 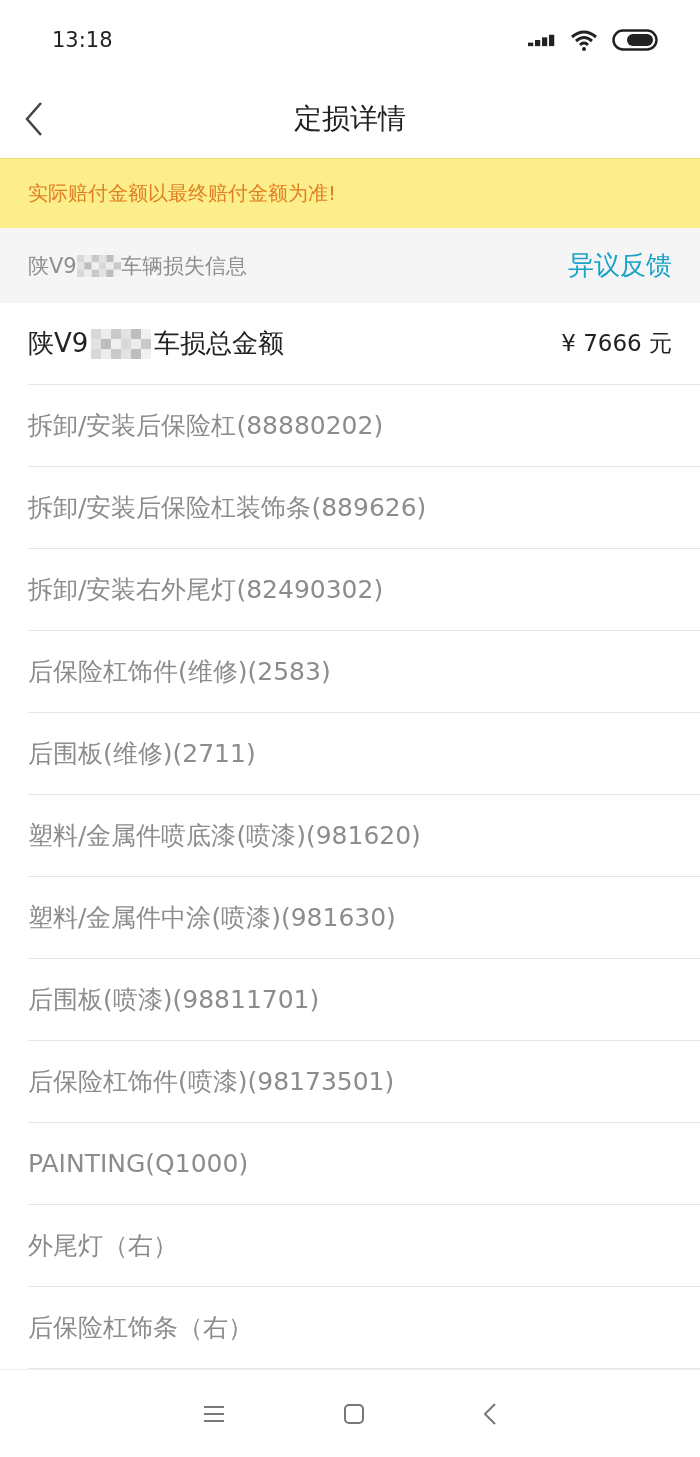 I want to click on damage-item: 后保险杠饰件(喷漆)(98173501), so click(x=211, y=1082).